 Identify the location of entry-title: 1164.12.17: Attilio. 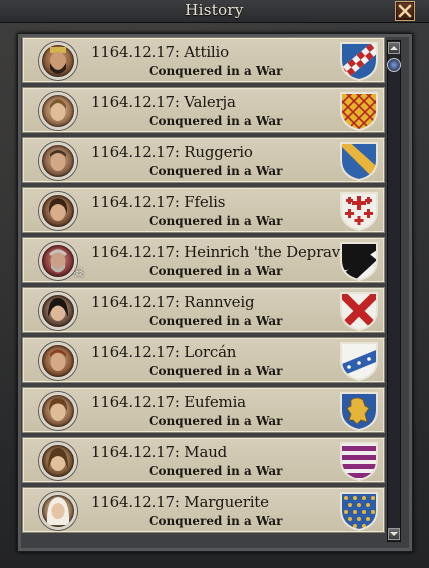
(160, 52).